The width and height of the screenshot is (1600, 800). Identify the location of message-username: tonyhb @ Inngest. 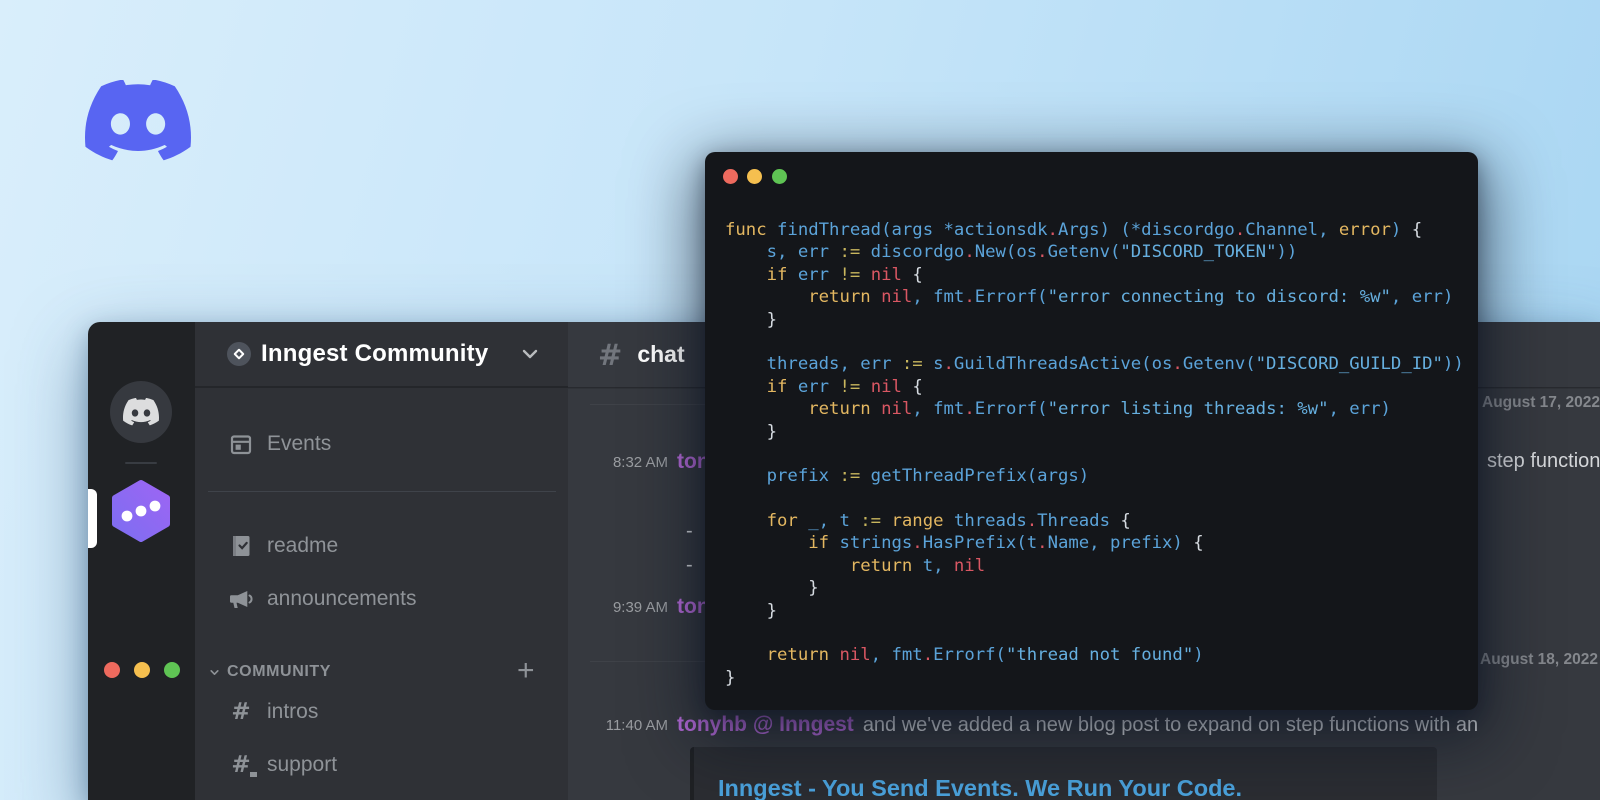
(765, 725).